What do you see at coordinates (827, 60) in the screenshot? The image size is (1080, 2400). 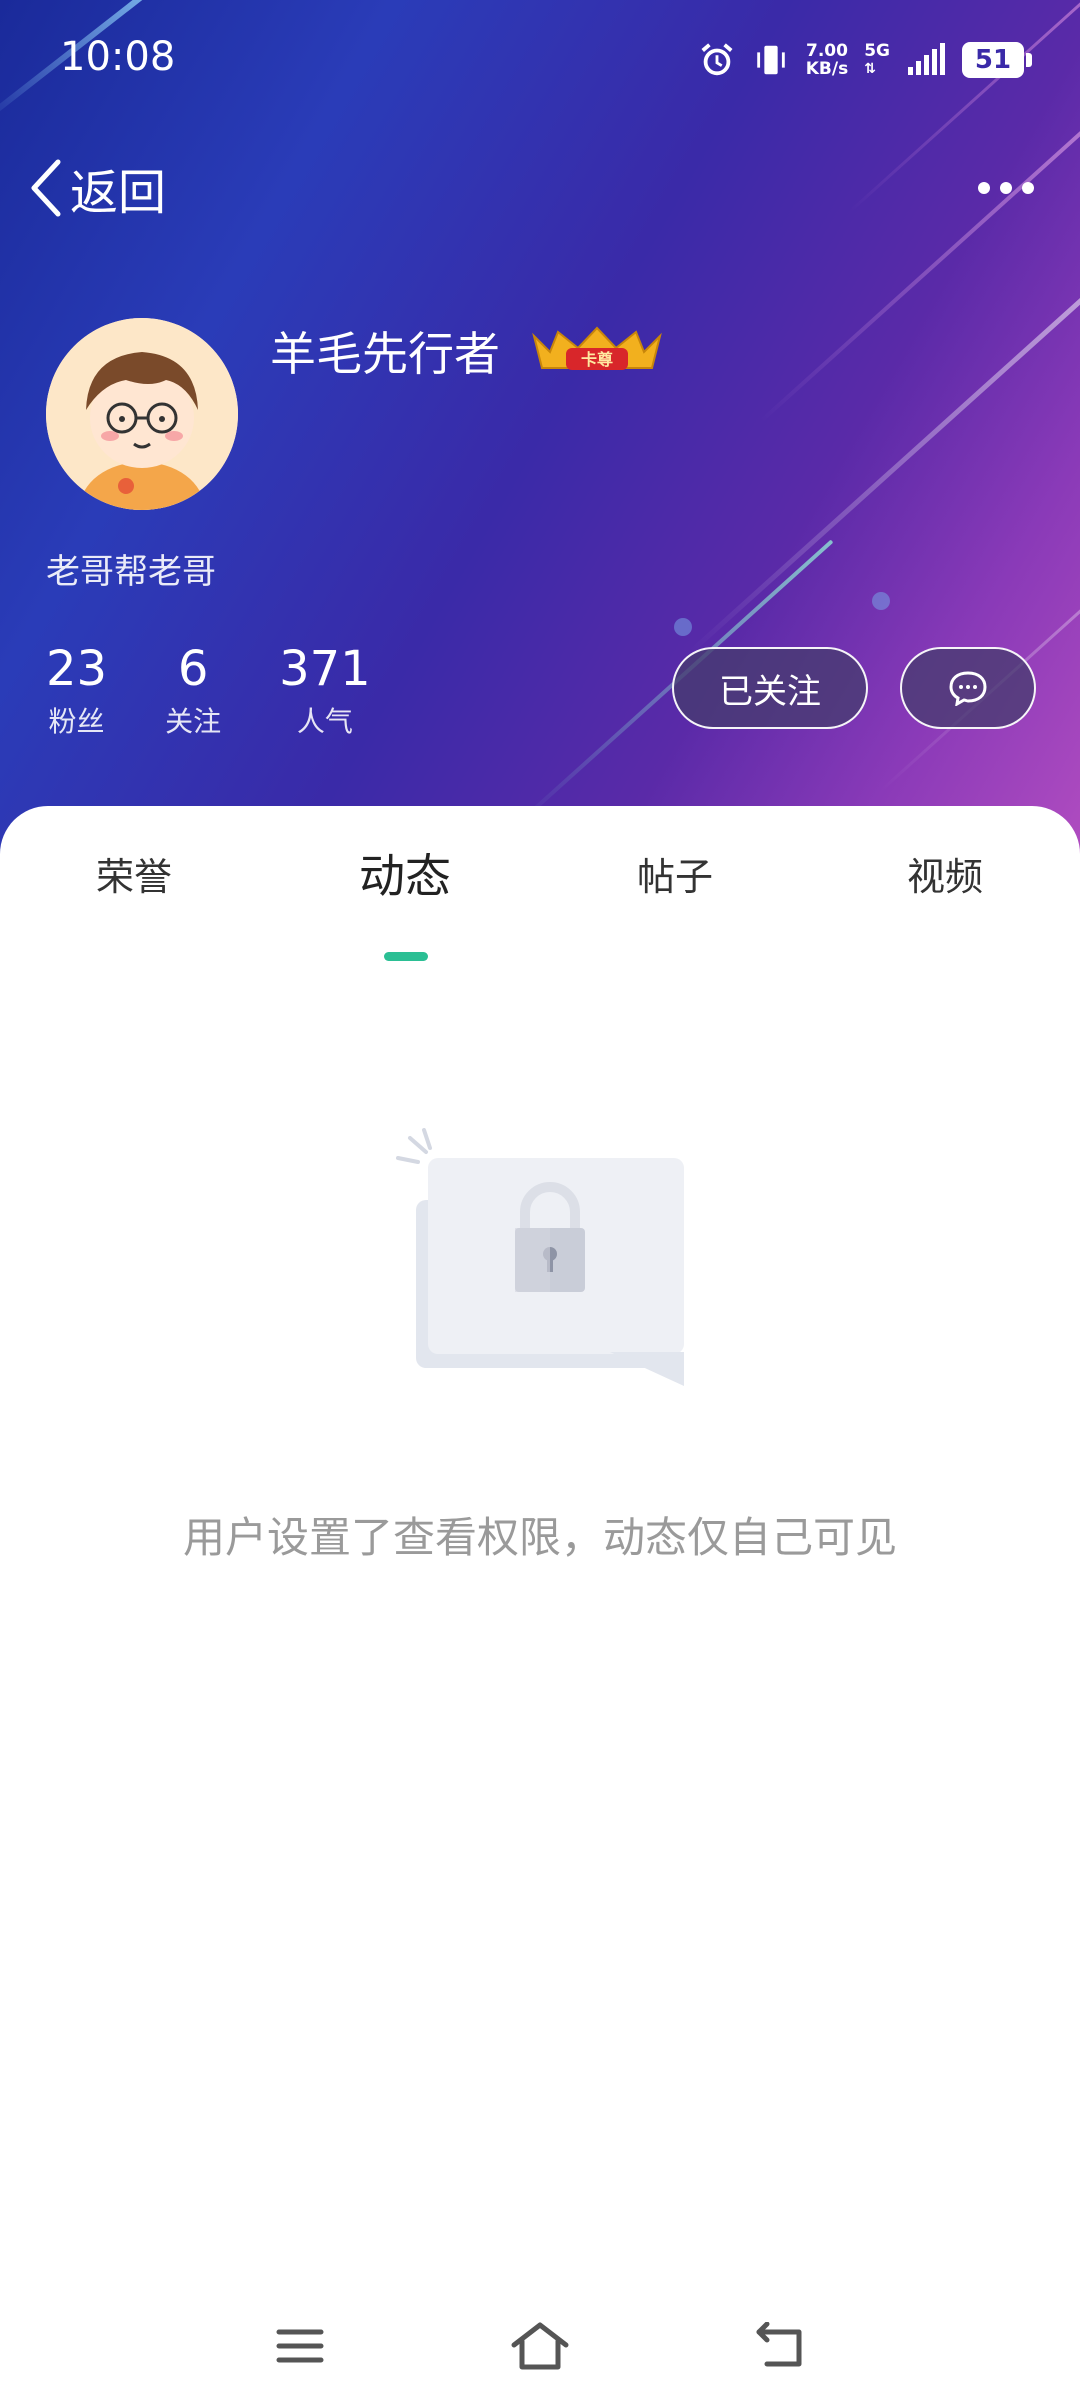 I see `net-speed: 7.00 KB/s` at bounding box center [827, 60].